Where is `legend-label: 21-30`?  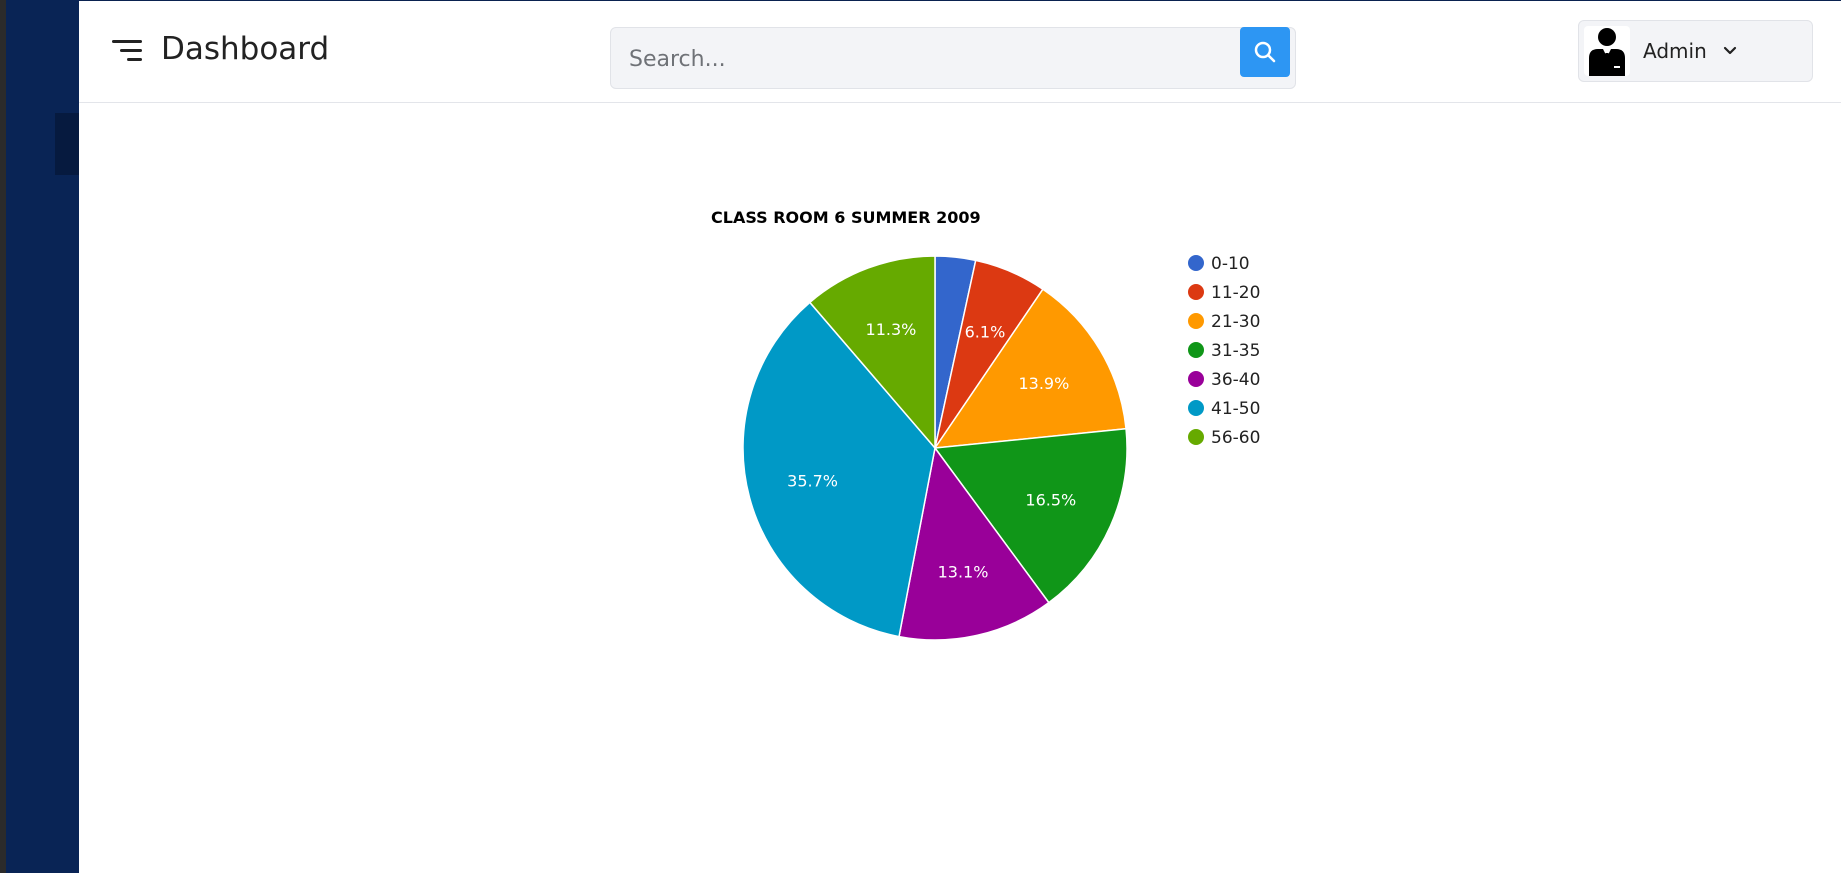
legend-label: 21-30 is located at coordinates (1235, 322).